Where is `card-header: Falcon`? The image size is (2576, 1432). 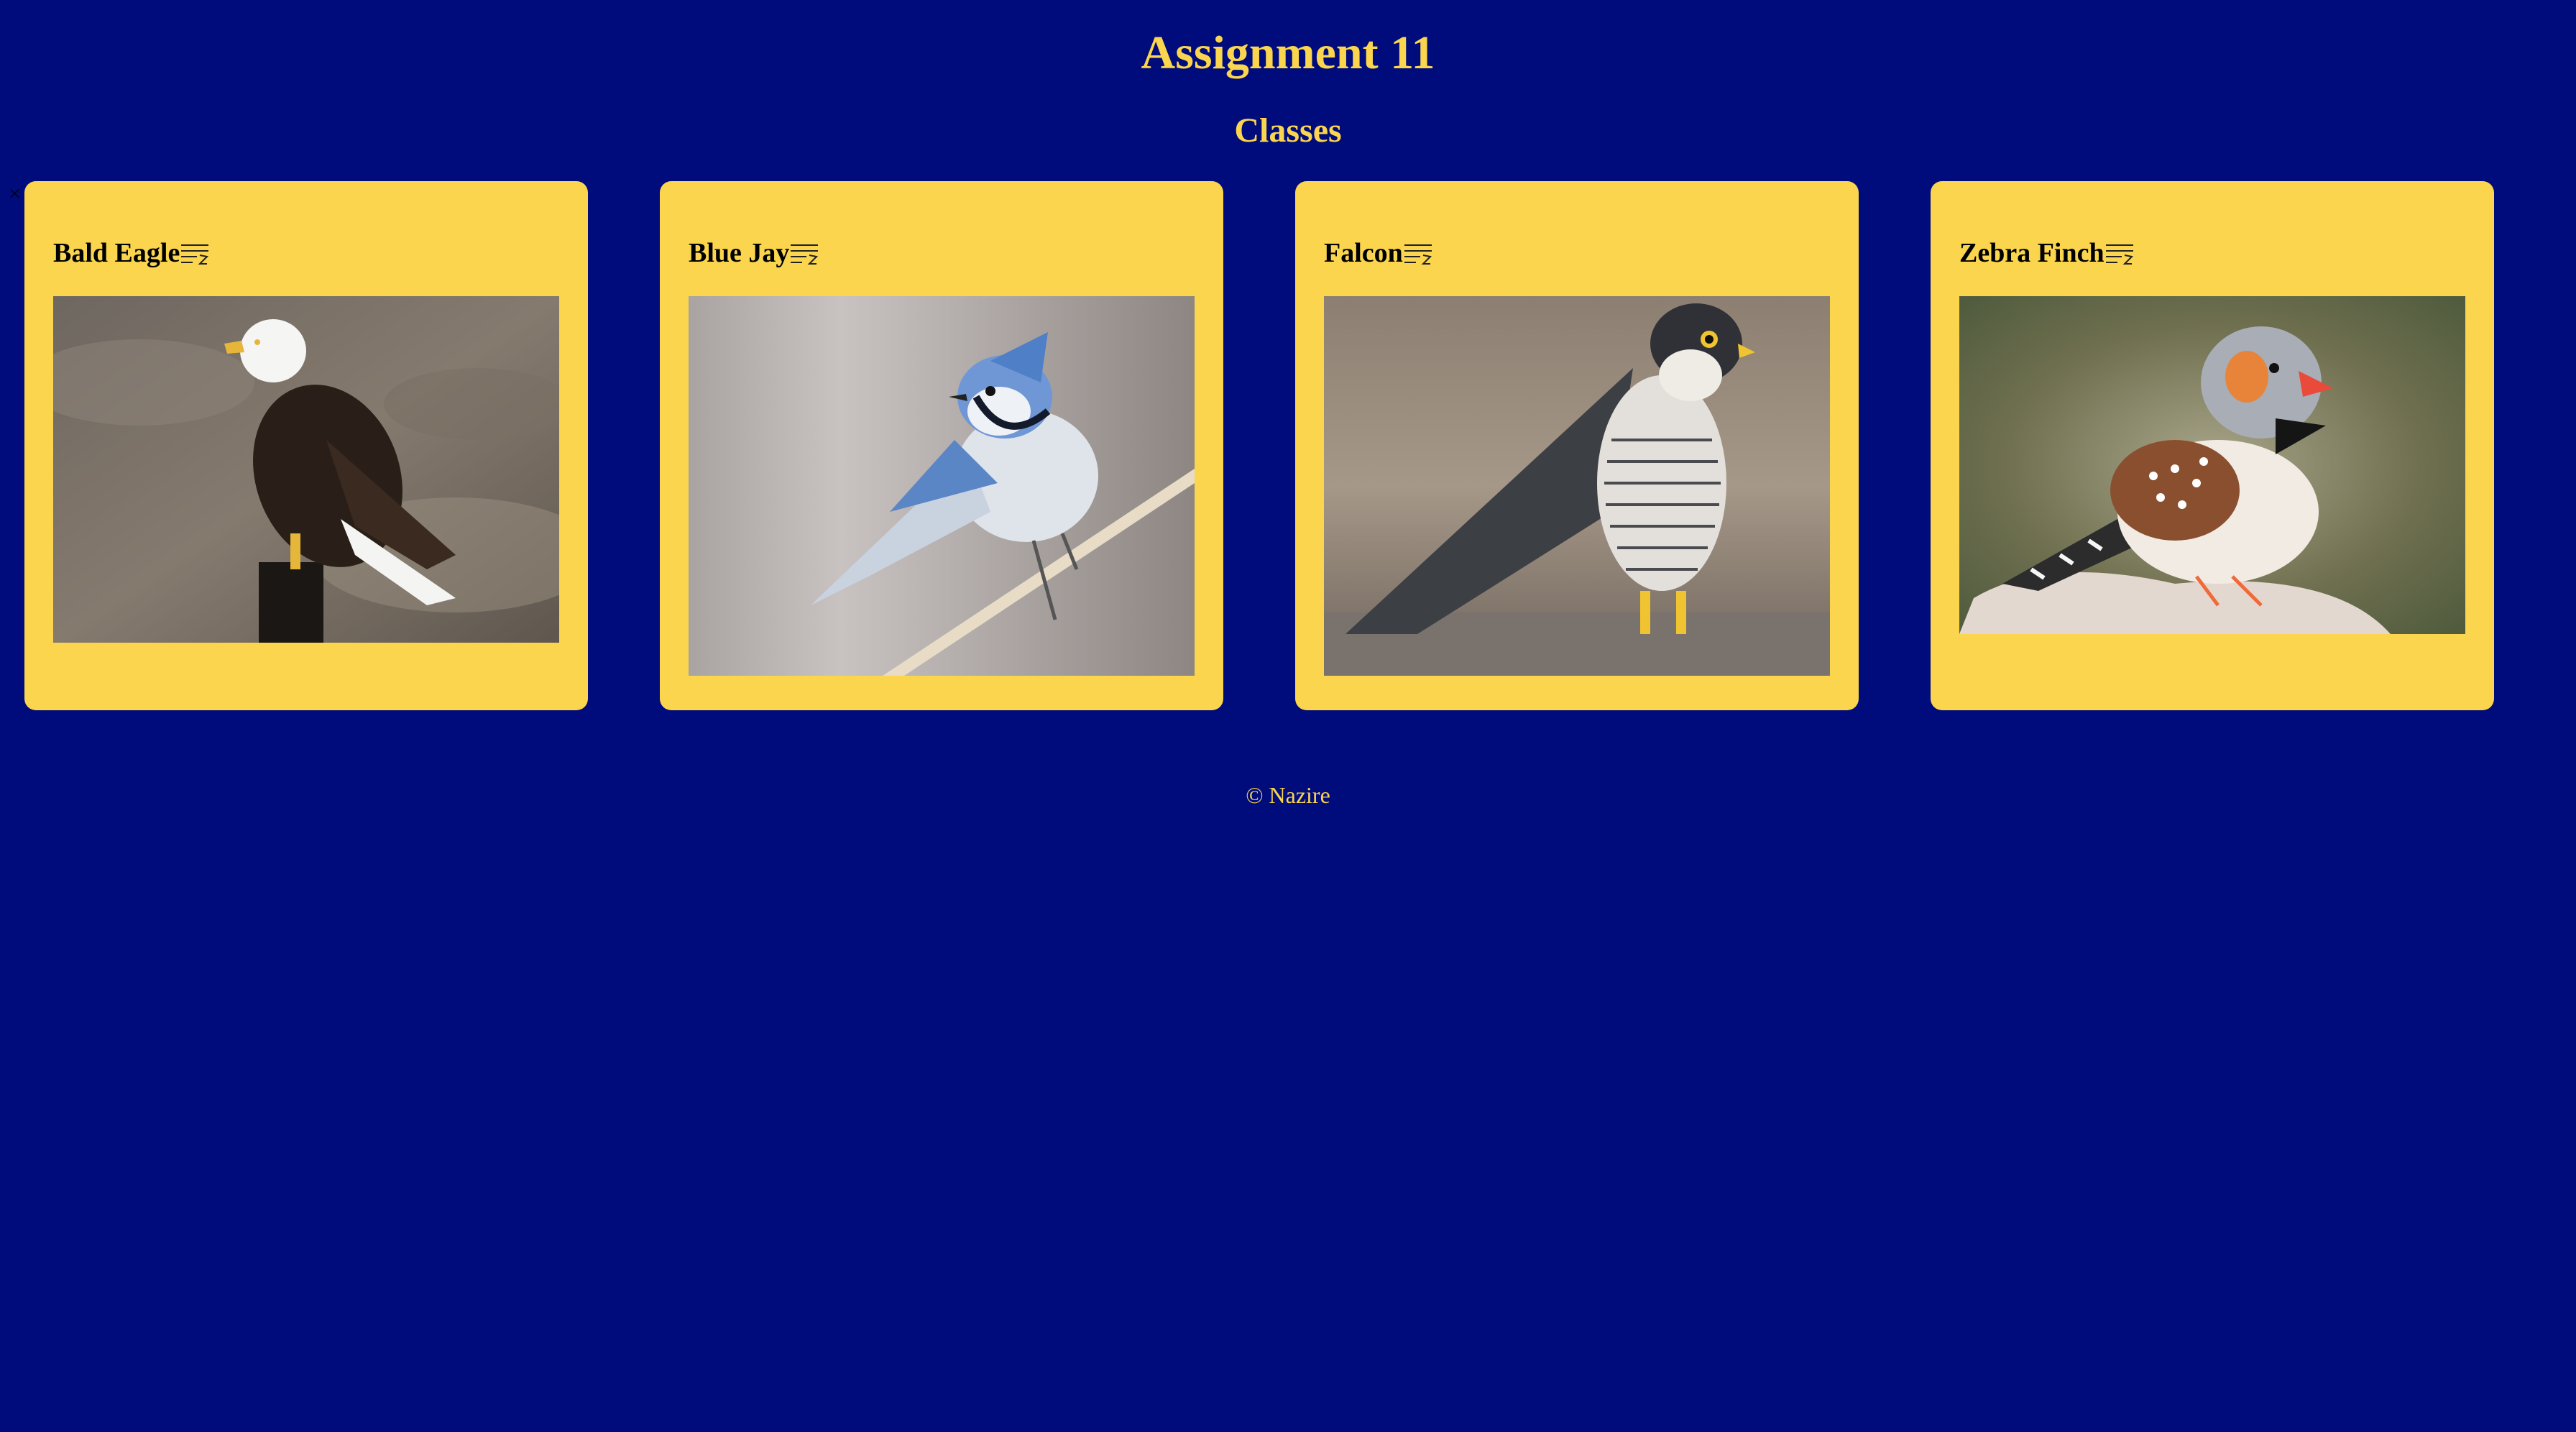 card-header: Falcon is located at coordinates (1378, 253).